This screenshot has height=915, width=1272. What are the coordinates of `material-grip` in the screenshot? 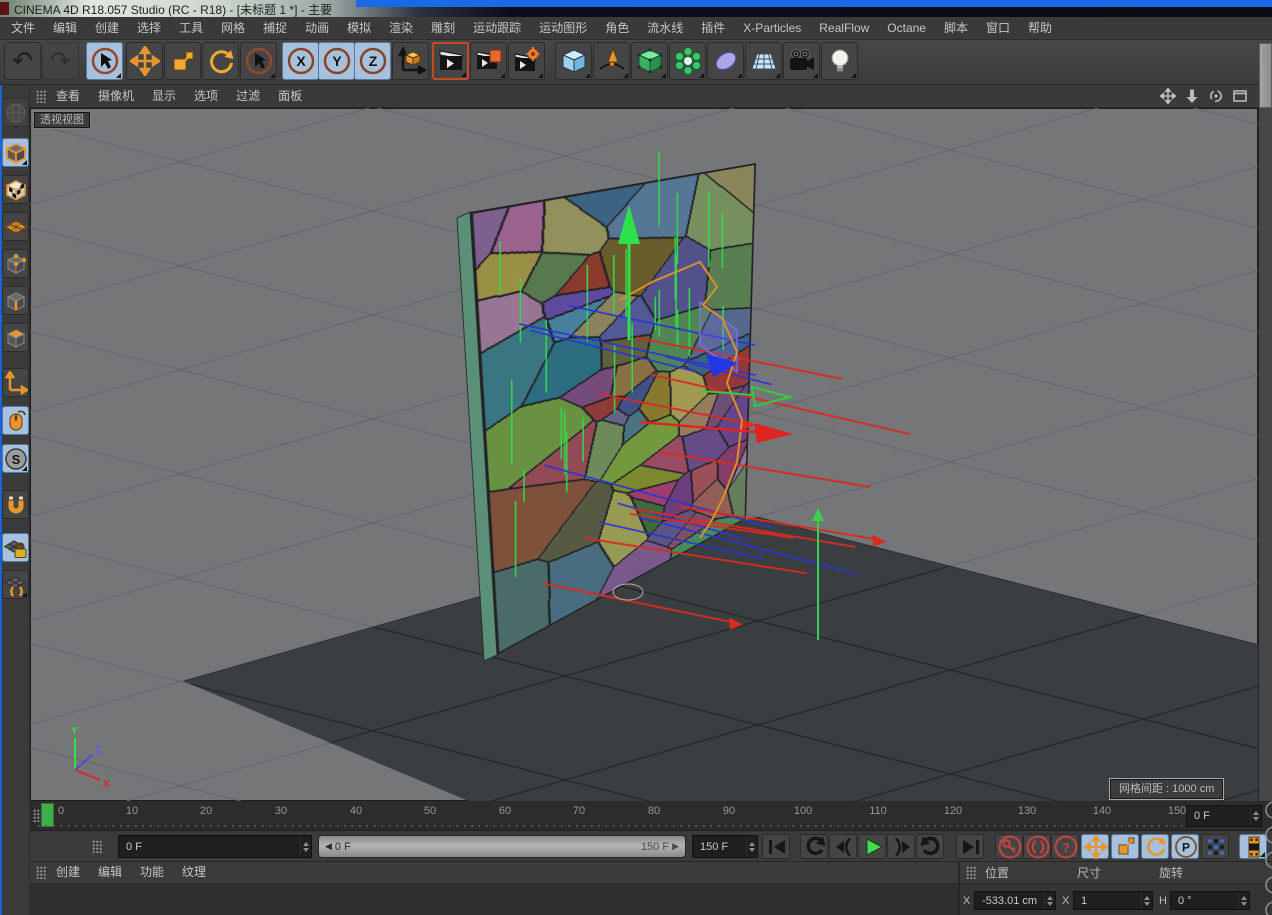 It's located at (41, 872).